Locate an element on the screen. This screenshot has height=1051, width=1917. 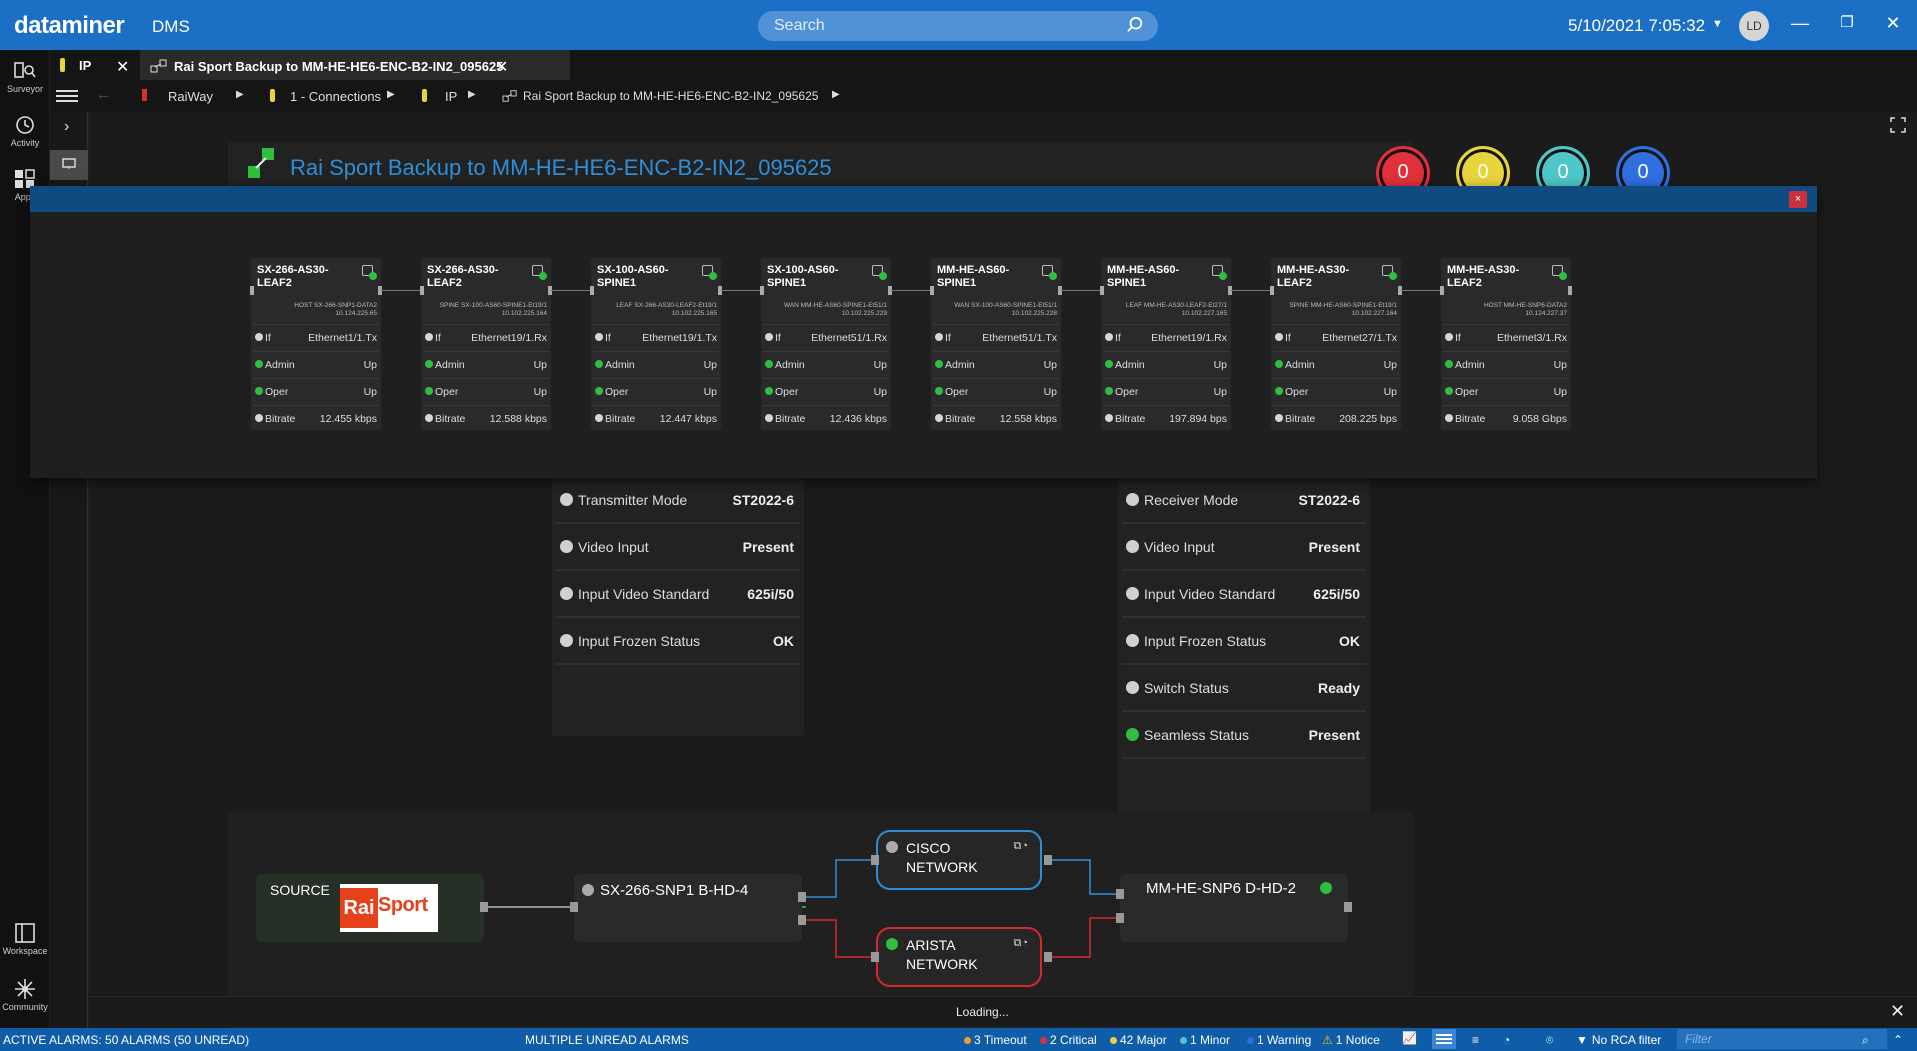
back-arrow-icon: ← is located at coordinates (103, 94).